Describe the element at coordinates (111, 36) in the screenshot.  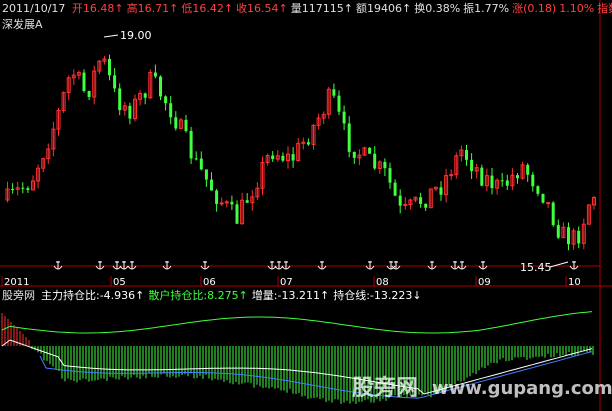
I see `high-leader-line` at that location.